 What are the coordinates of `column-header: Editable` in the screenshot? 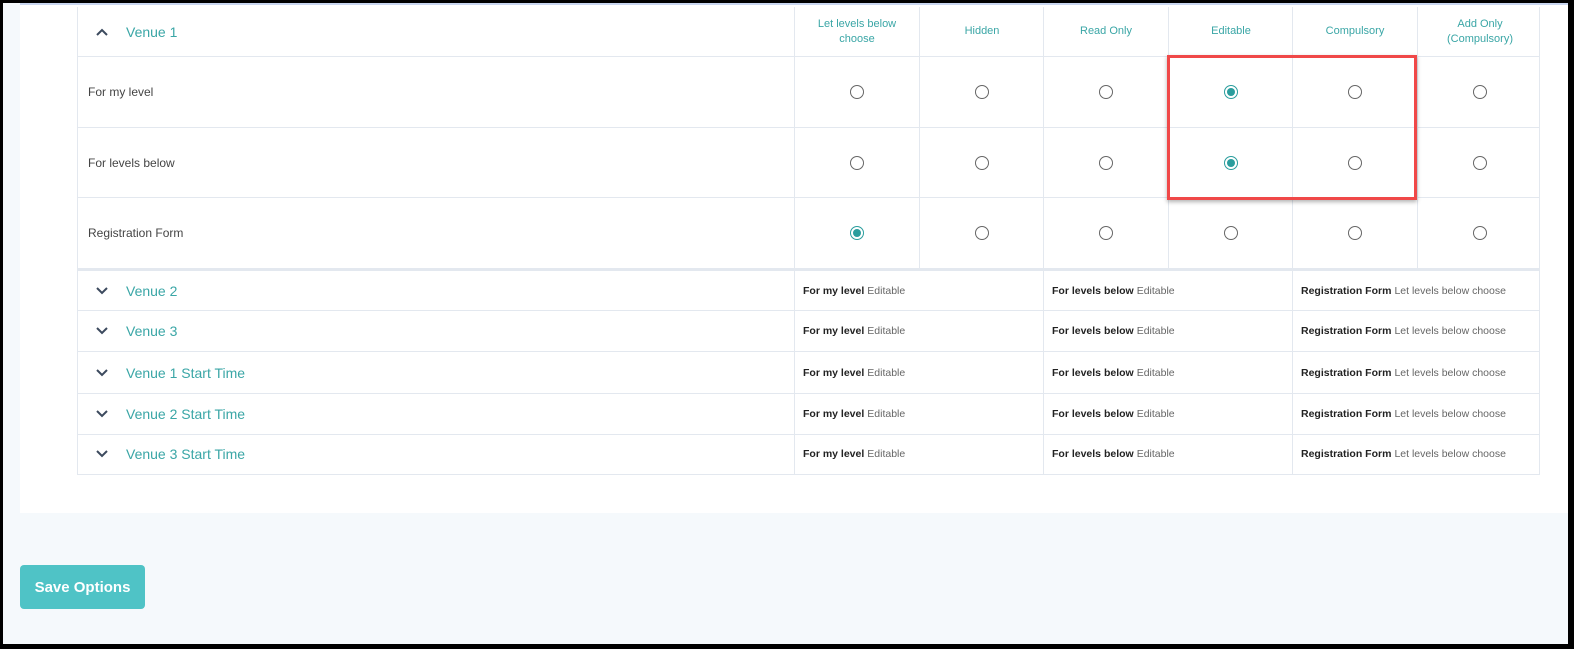 It's located at (1230, 31).